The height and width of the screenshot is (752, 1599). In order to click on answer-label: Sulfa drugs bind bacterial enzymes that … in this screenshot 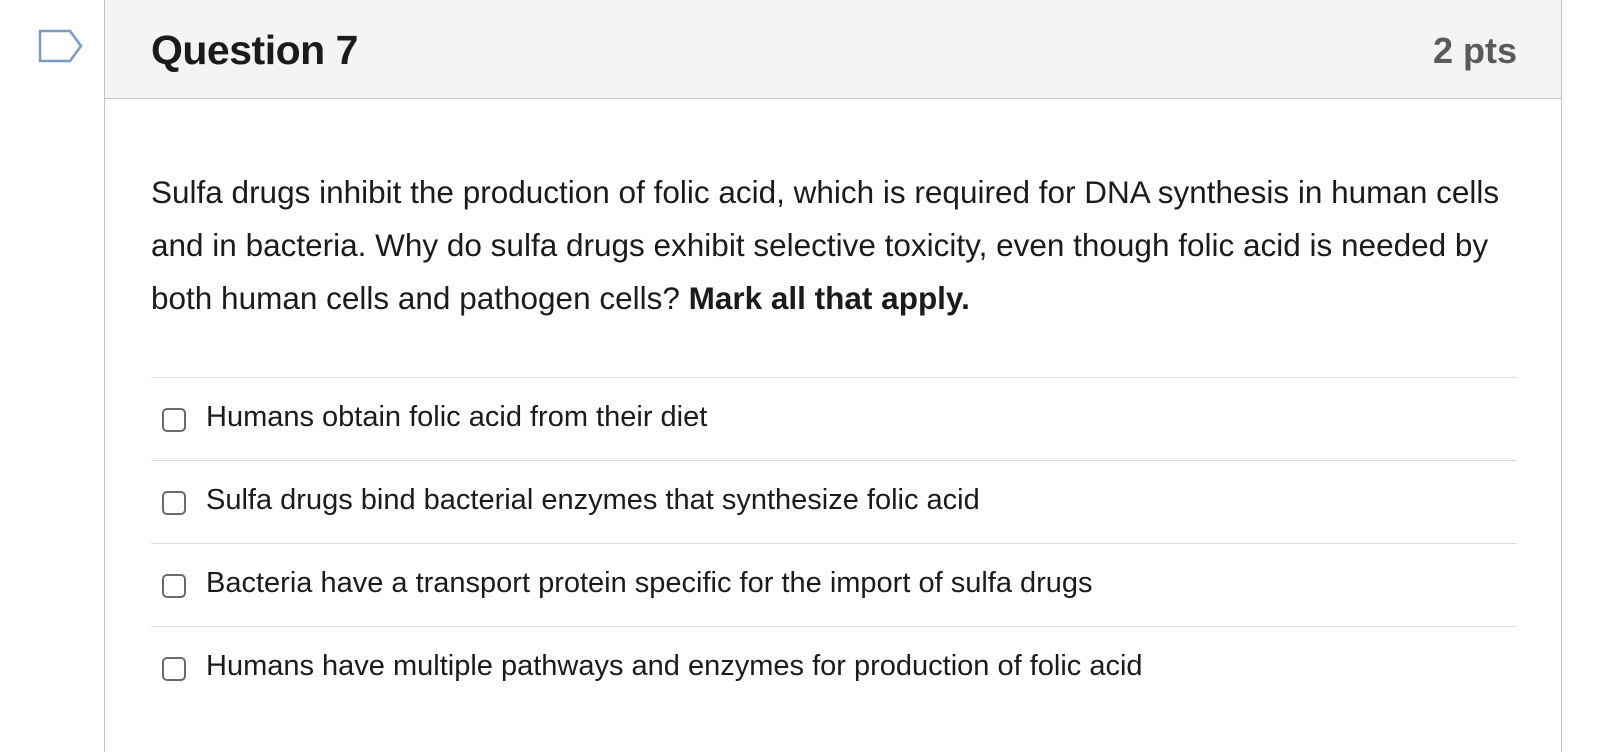, I will do `click(593, 500)`.